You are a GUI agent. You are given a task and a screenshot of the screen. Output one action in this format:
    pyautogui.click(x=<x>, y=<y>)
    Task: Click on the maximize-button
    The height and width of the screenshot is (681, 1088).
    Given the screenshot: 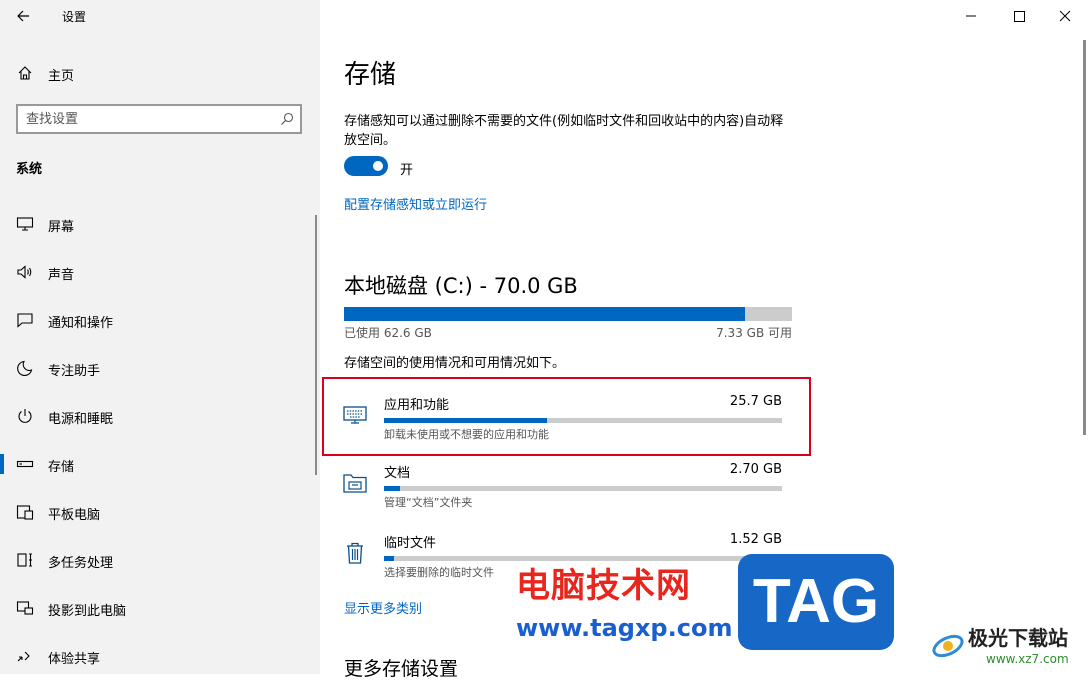 What is the action you would take?
    pyautogui.click(x=1019, y=16)
    